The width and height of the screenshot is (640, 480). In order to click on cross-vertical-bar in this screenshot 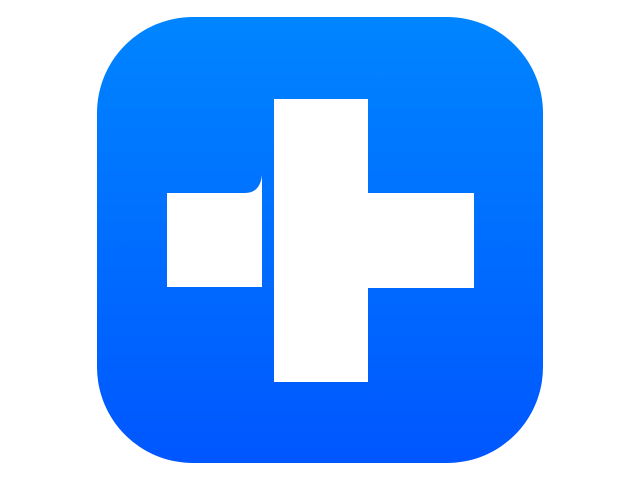, I will do `click(321, 240)`.